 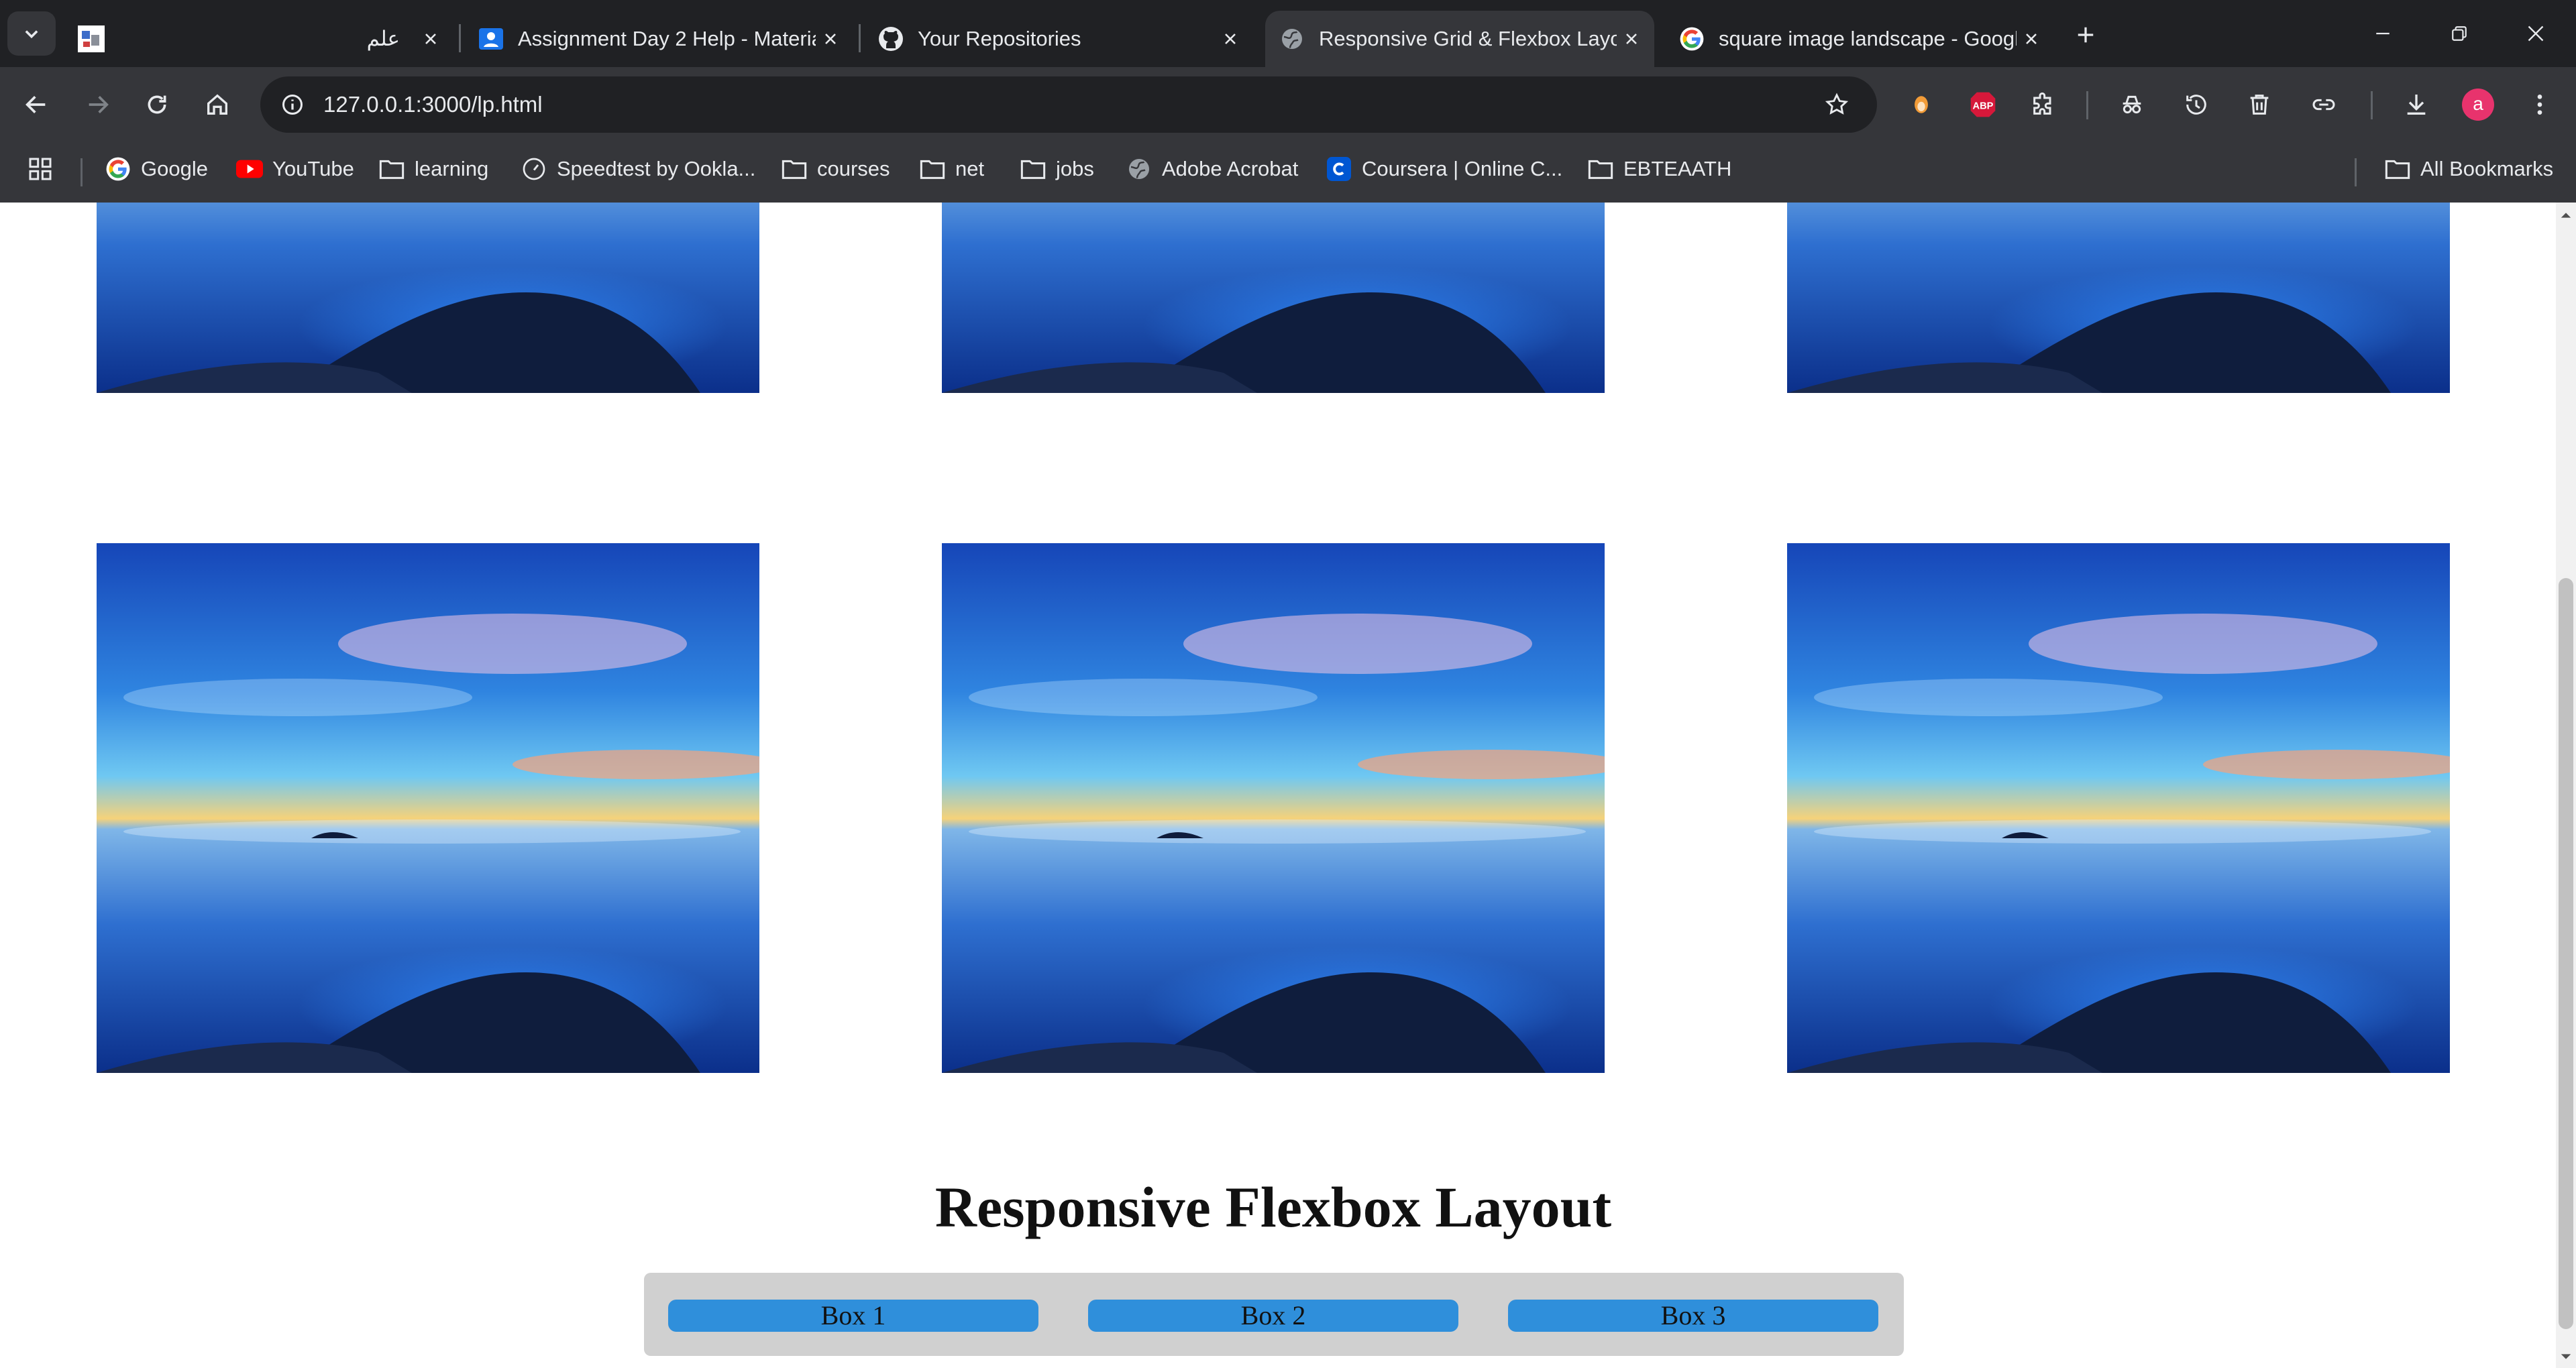 What do you see at coordinates (2566, 215) in the screenshot?
I see `scroll-up-arrow-icon` at bounding box center [2566, 215].